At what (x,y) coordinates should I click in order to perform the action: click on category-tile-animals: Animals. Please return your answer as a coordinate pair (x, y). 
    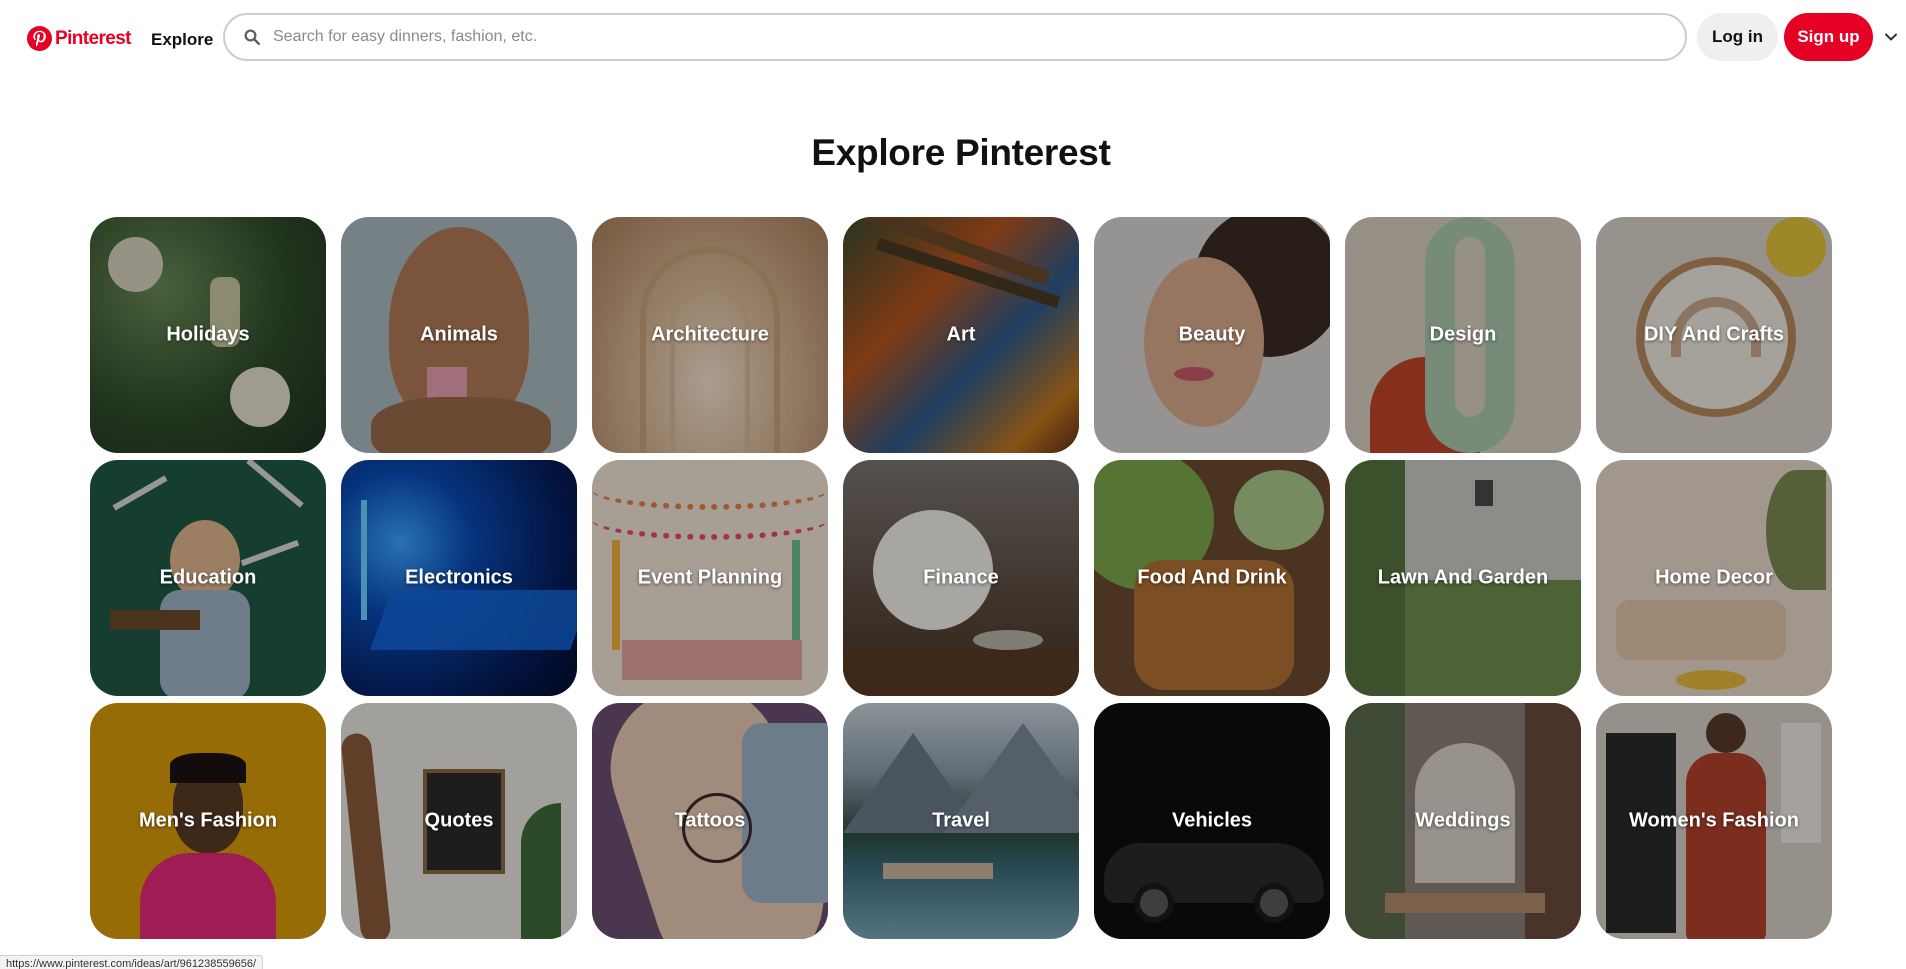
    Looking at the image, I should click on (459, 335).